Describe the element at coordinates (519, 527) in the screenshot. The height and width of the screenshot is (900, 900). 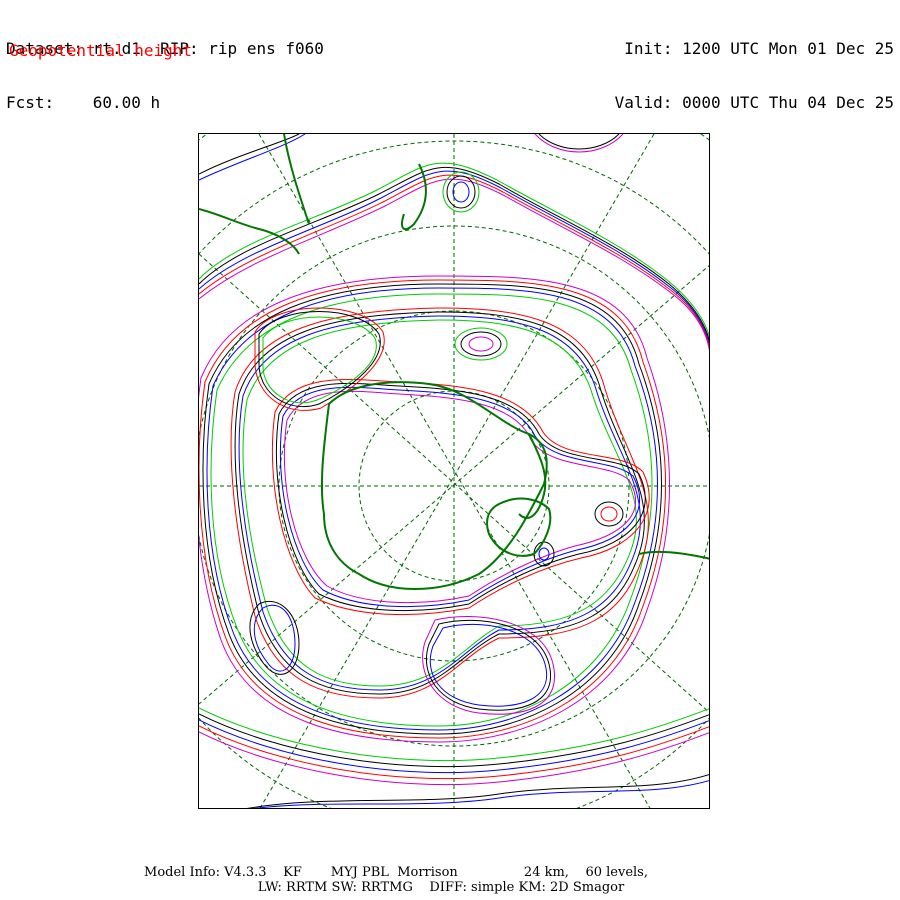
I see `australia-coastline` at that location.